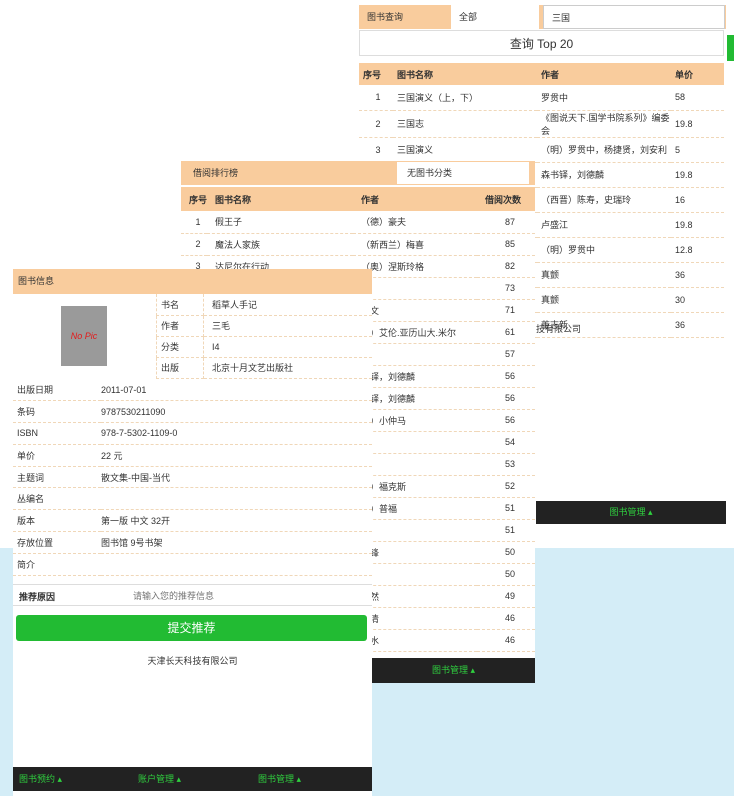 Image resolution: width=734 pixels, height=796 pixels. I want to click on field-value: 9787530211090, so click(236, 412).